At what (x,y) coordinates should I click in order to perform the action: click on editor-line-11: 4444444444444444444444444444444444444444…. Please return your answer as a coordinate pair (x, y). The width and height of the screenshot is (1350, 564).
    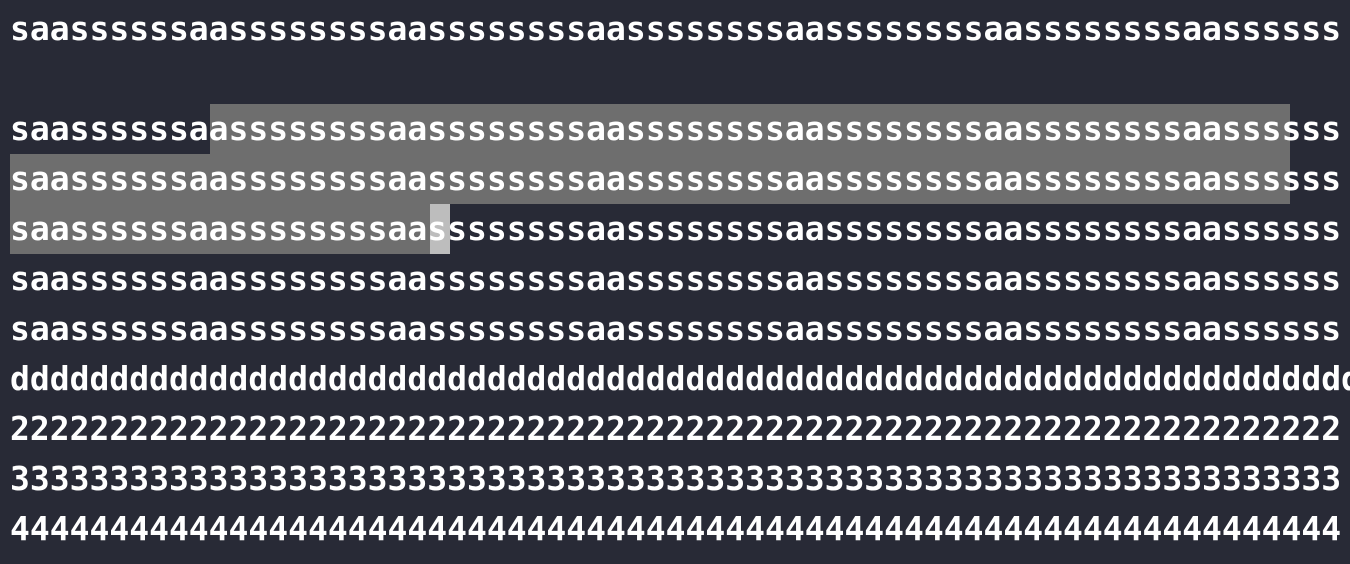
    Looking at the image, I should click on (675, 529).